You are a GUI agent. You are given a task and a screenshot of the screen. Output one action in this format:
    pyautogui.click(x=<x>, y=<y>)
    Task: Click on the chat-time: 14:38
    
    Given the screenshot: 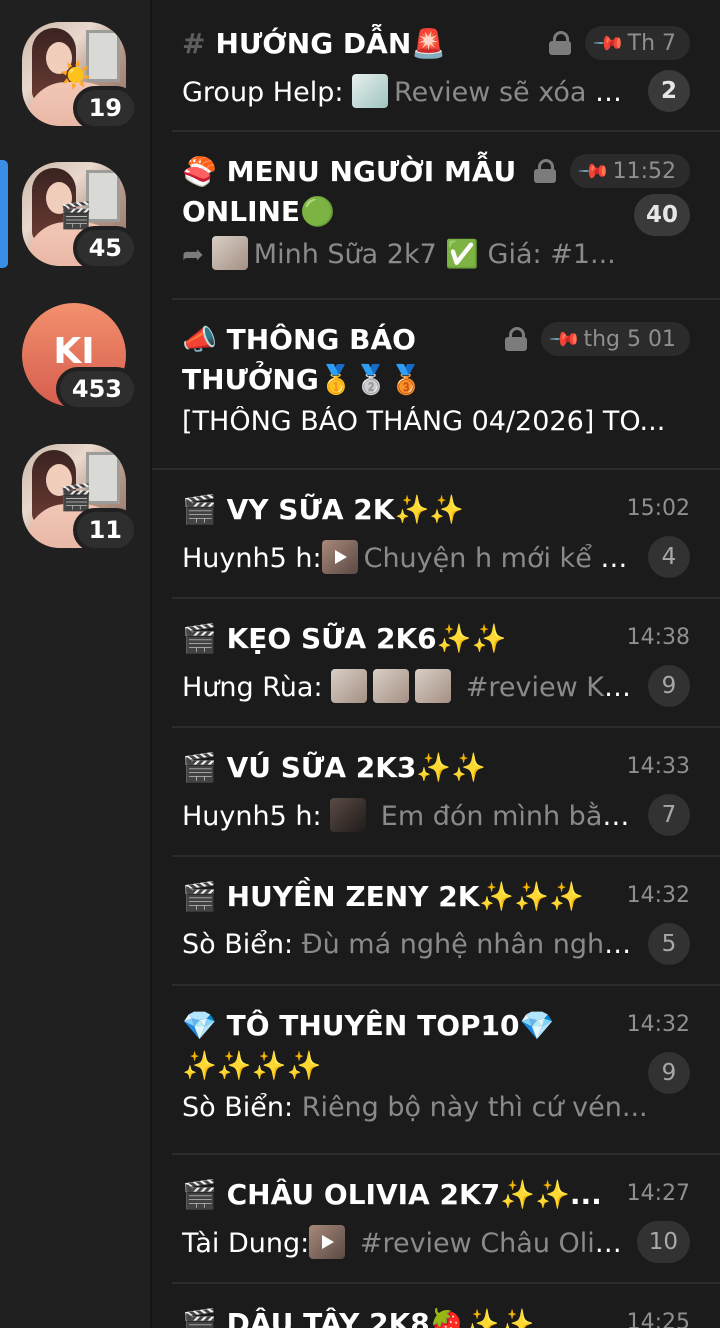 What is the action you would take?
    pyautogui.click(x=658, y=637)
    